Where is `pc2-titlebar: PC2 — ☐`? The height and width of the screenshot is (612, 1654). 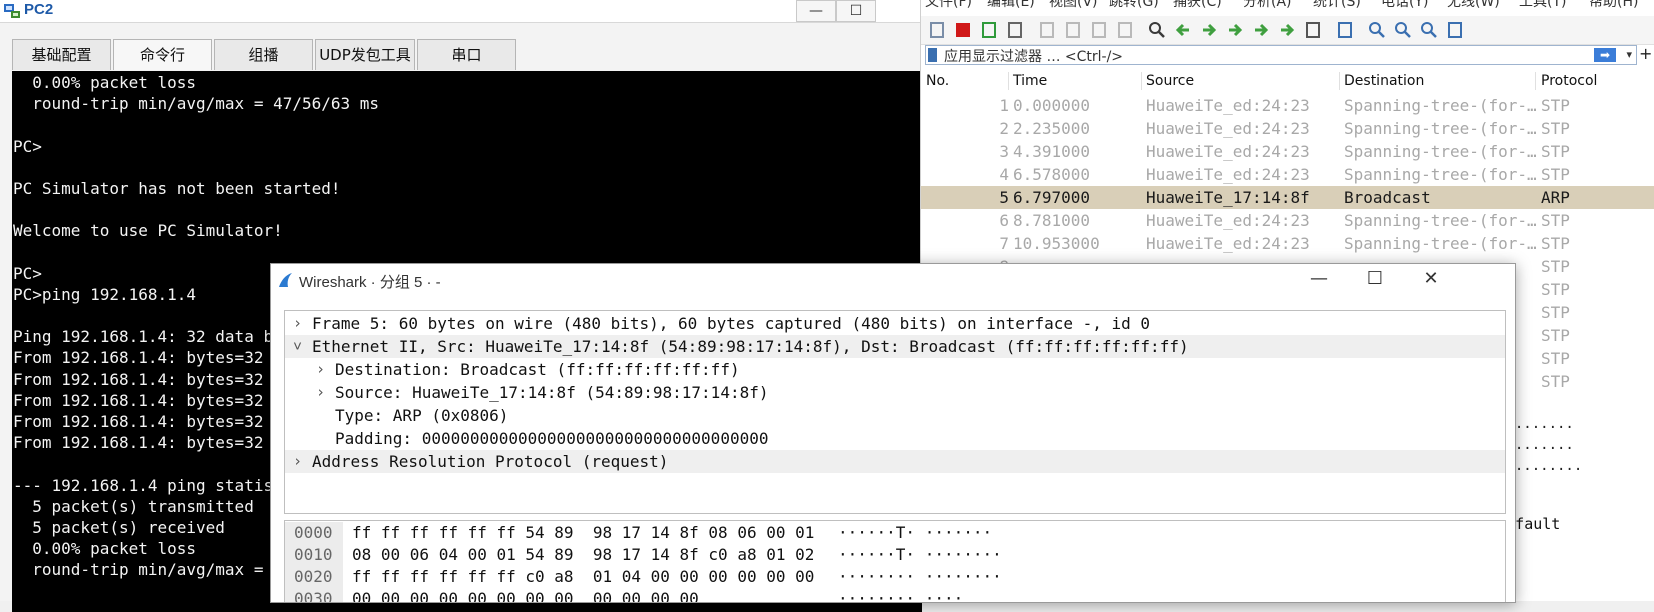 pc2-titlebar: PC2 — ☐ is located at coordinates (460, 11).